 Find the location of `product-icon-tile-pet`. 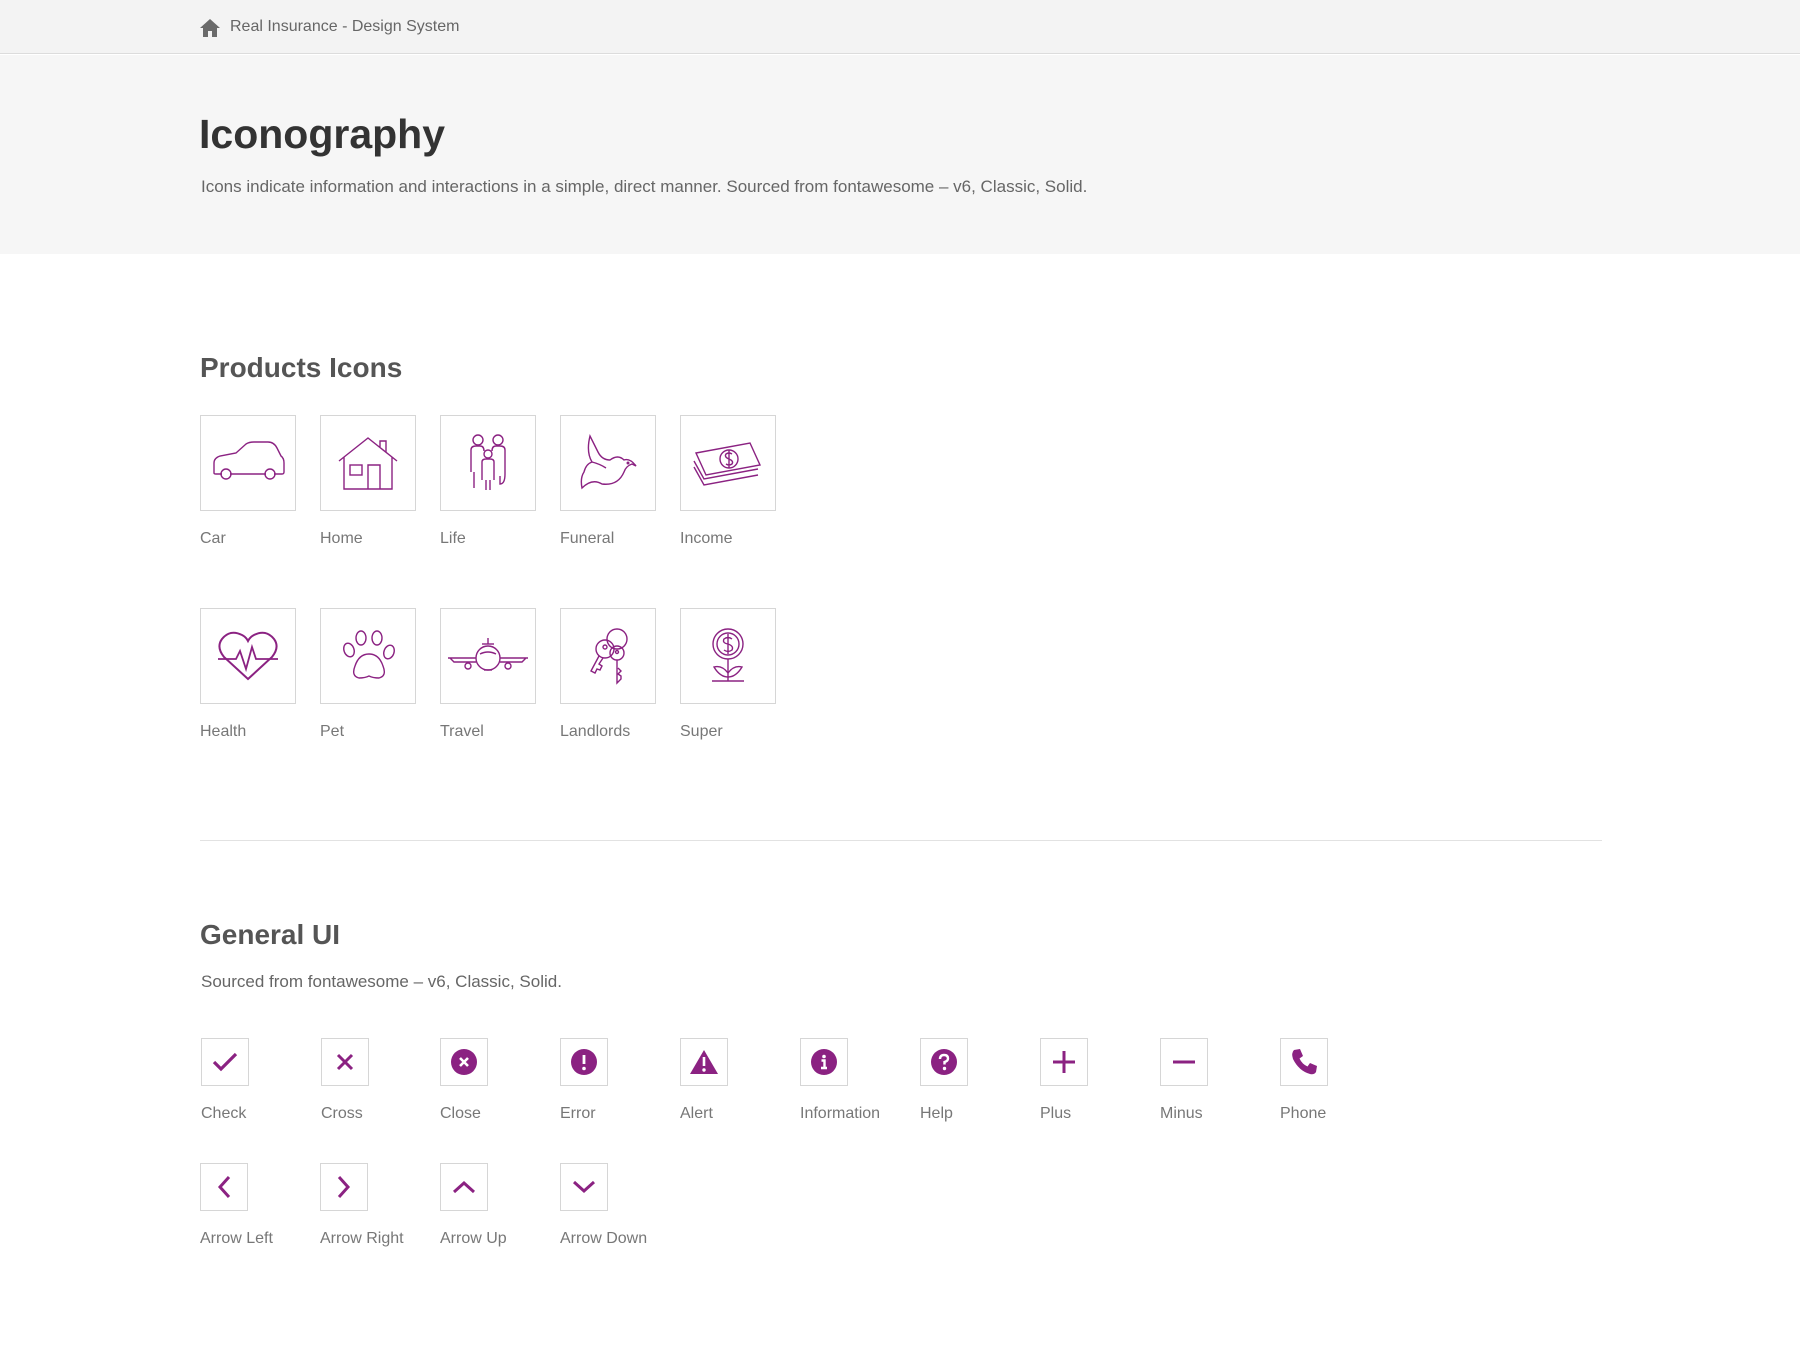

product-icon-tile-pet is located at coordinates (368, 656).